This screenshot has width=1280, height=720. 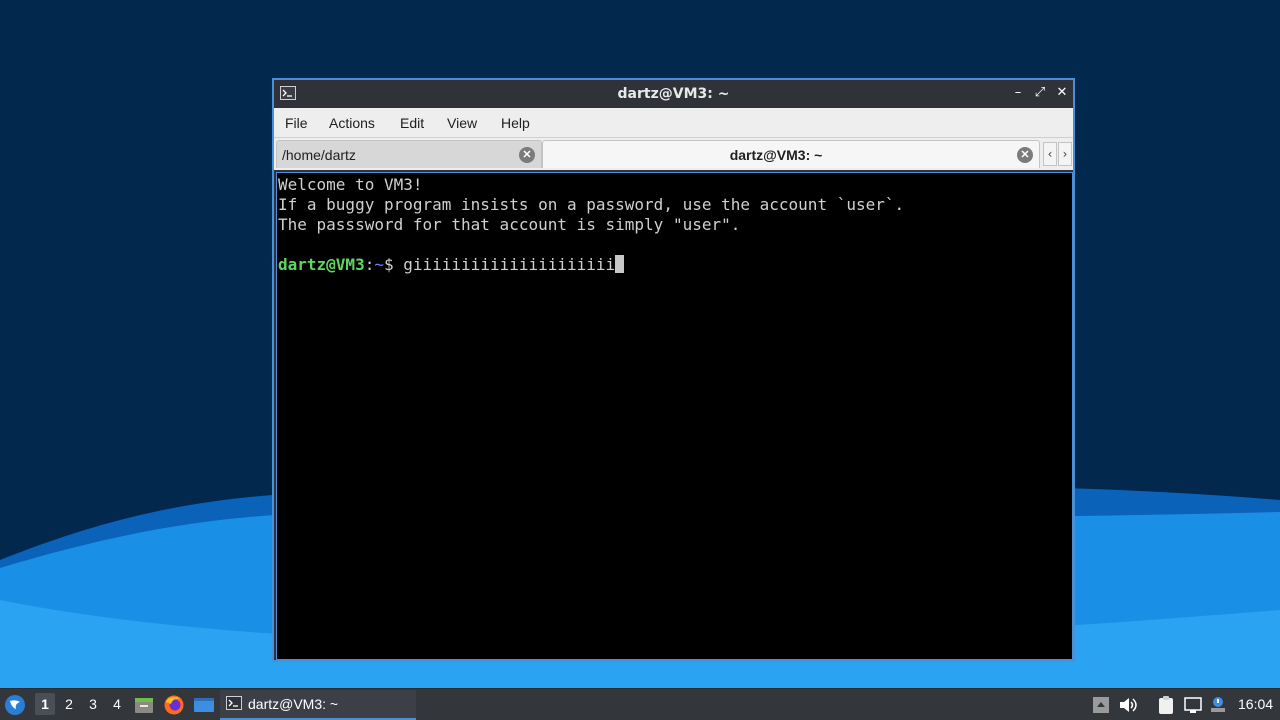 I want to click on network-icon, so click(x=1193, y=705).